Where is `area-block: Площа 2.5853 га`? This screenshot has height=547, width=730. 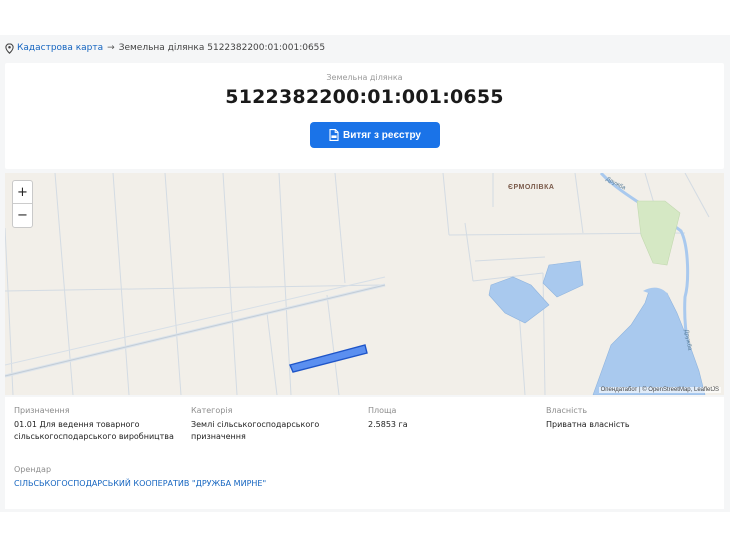 area-block: Площа 2.5853 га is located at coordinates (443, 418).